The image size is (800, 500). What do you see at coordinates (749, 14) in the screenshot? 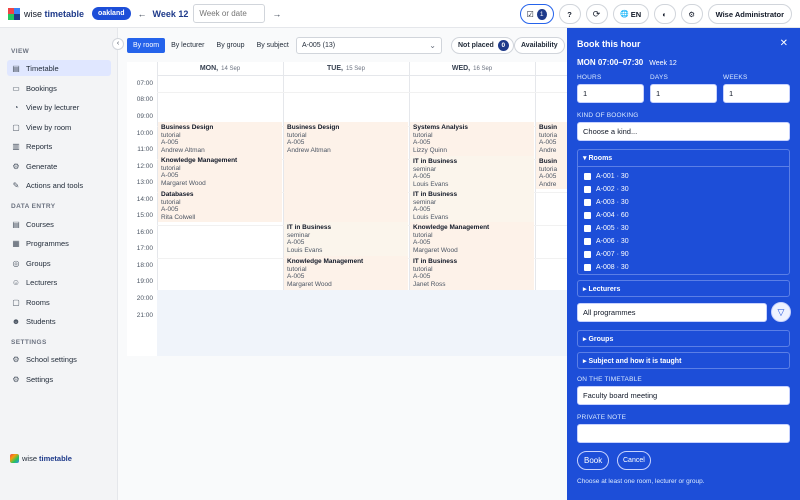
I see `user-menu-button: Wise Administrator` at bounding box center [749, 14].